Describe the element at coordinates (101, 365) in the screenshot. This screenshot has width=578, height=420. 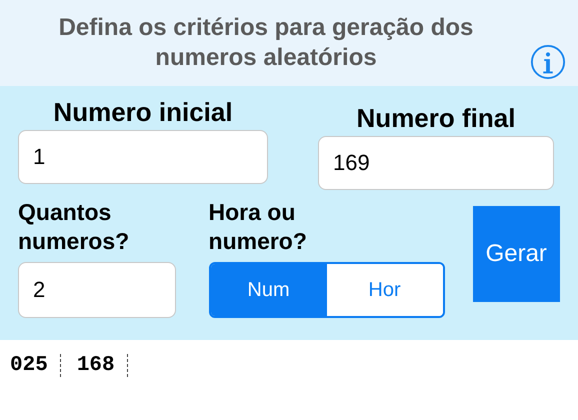
I see `result-number: 168` at that location.